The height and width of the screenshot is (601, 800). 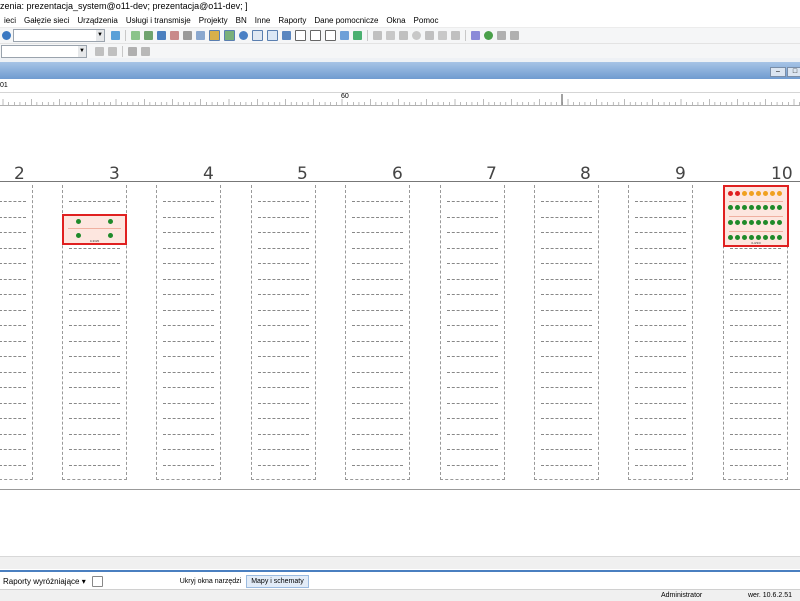 What do you see at coordinates (243, 35) in the screenshot?
I see `select-icon` at bounding box center [243, 35].